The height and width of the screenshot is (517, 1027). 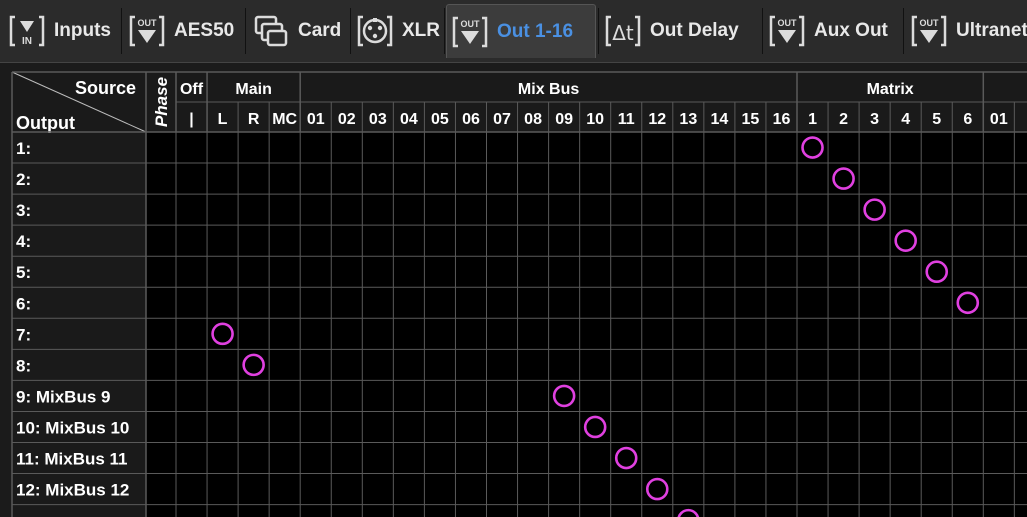 I want to click on column-header: 08, so click(x=533, y=119).